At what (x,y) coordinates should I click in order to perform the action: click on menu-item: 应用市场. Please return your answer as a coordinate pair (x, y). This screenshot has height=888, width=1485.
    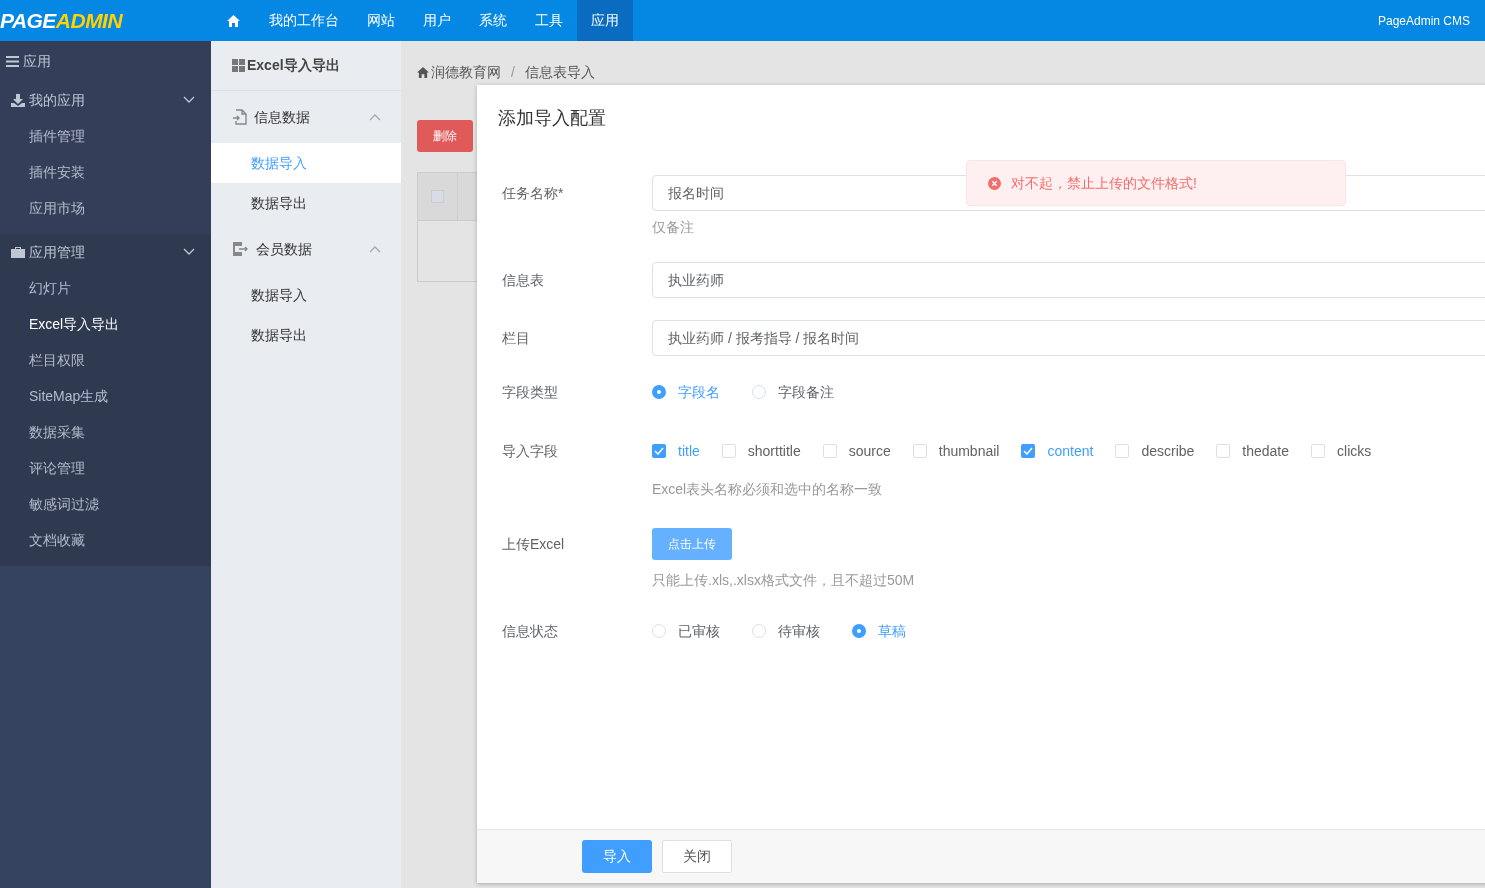
    Looking at the image, I should click on (105, 208).